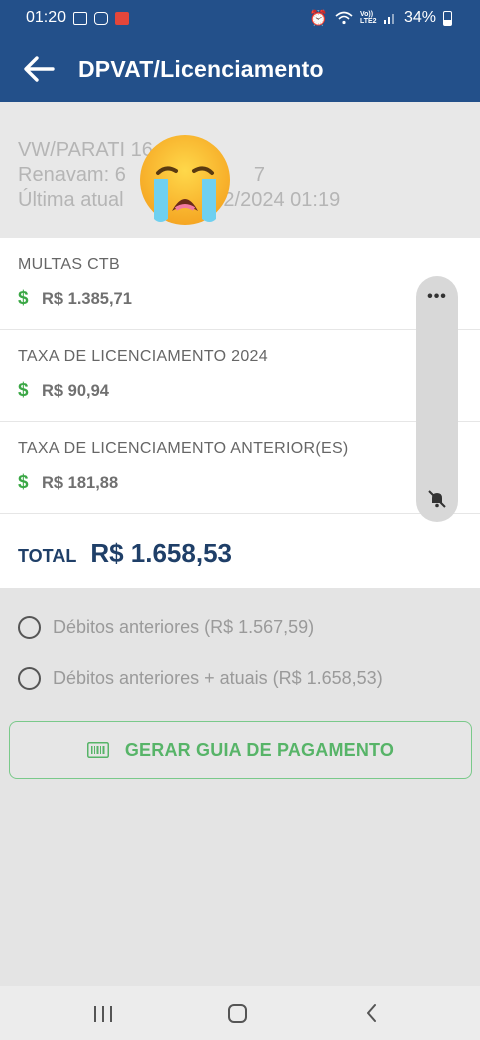 This screenshot has height=1040, width=480. What do you see at coordinates (240, 175) in the screenshot?
I see `vehicle-renavam: Renavam: 6 7` at bounding box center [240, 175].